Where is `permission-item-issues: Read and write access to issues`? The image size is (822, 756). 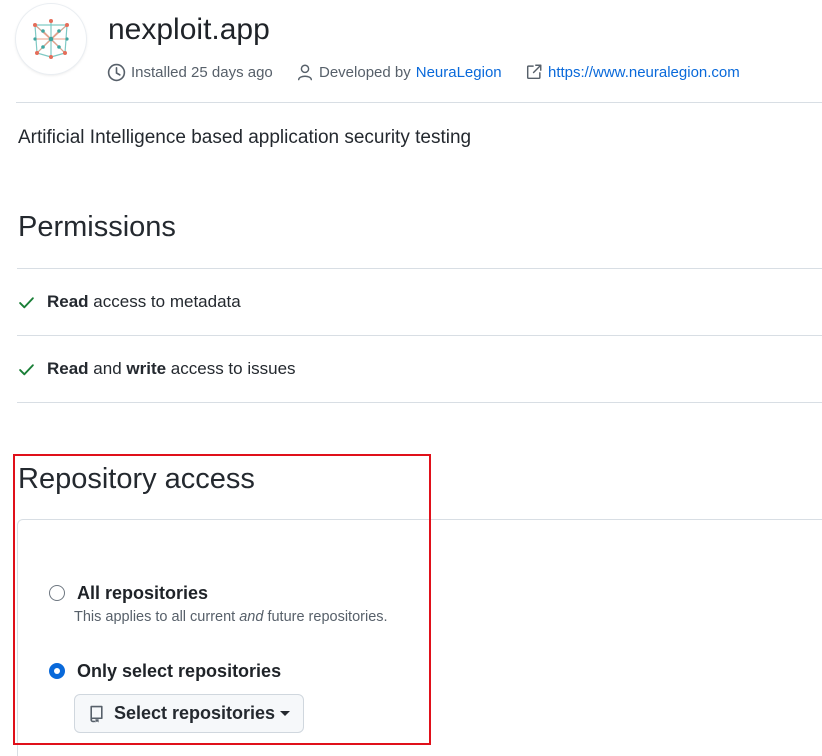
permission-item-issues: Read and write access to issues is located at coordinates (157, 369).